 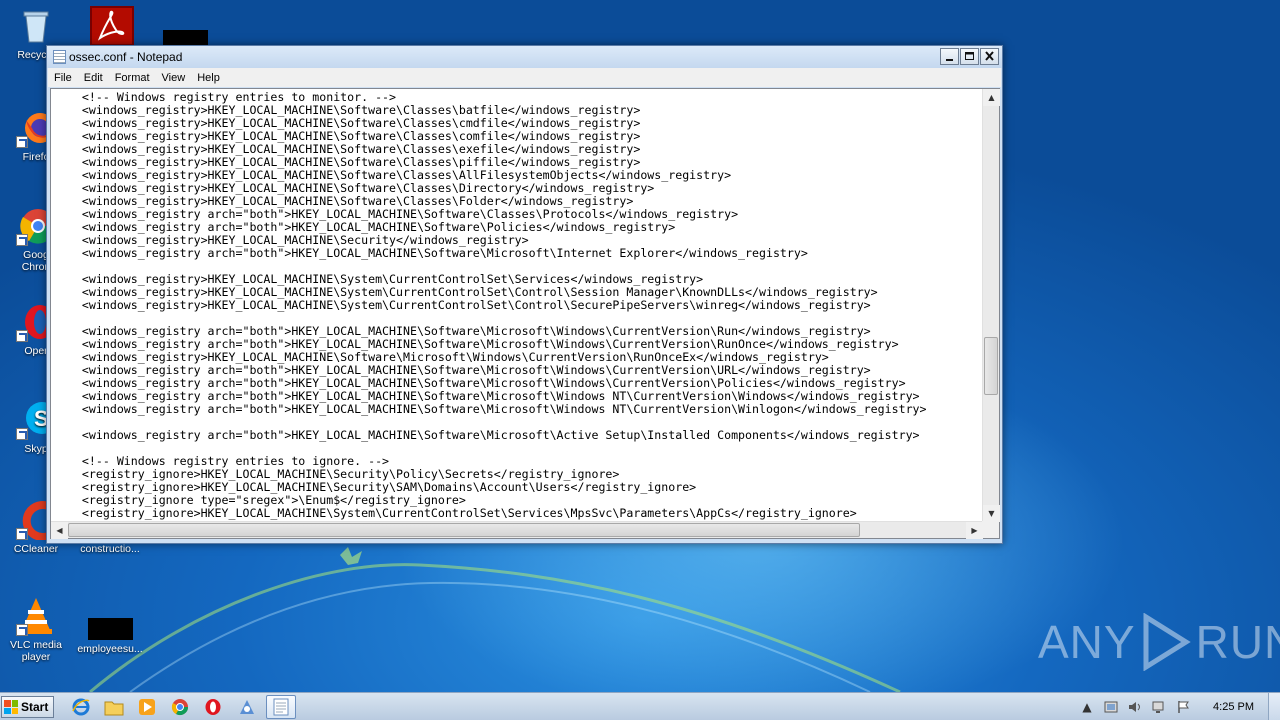 I want to click on desktop-icon-label: VLC media player, so click(x=36, y=651).